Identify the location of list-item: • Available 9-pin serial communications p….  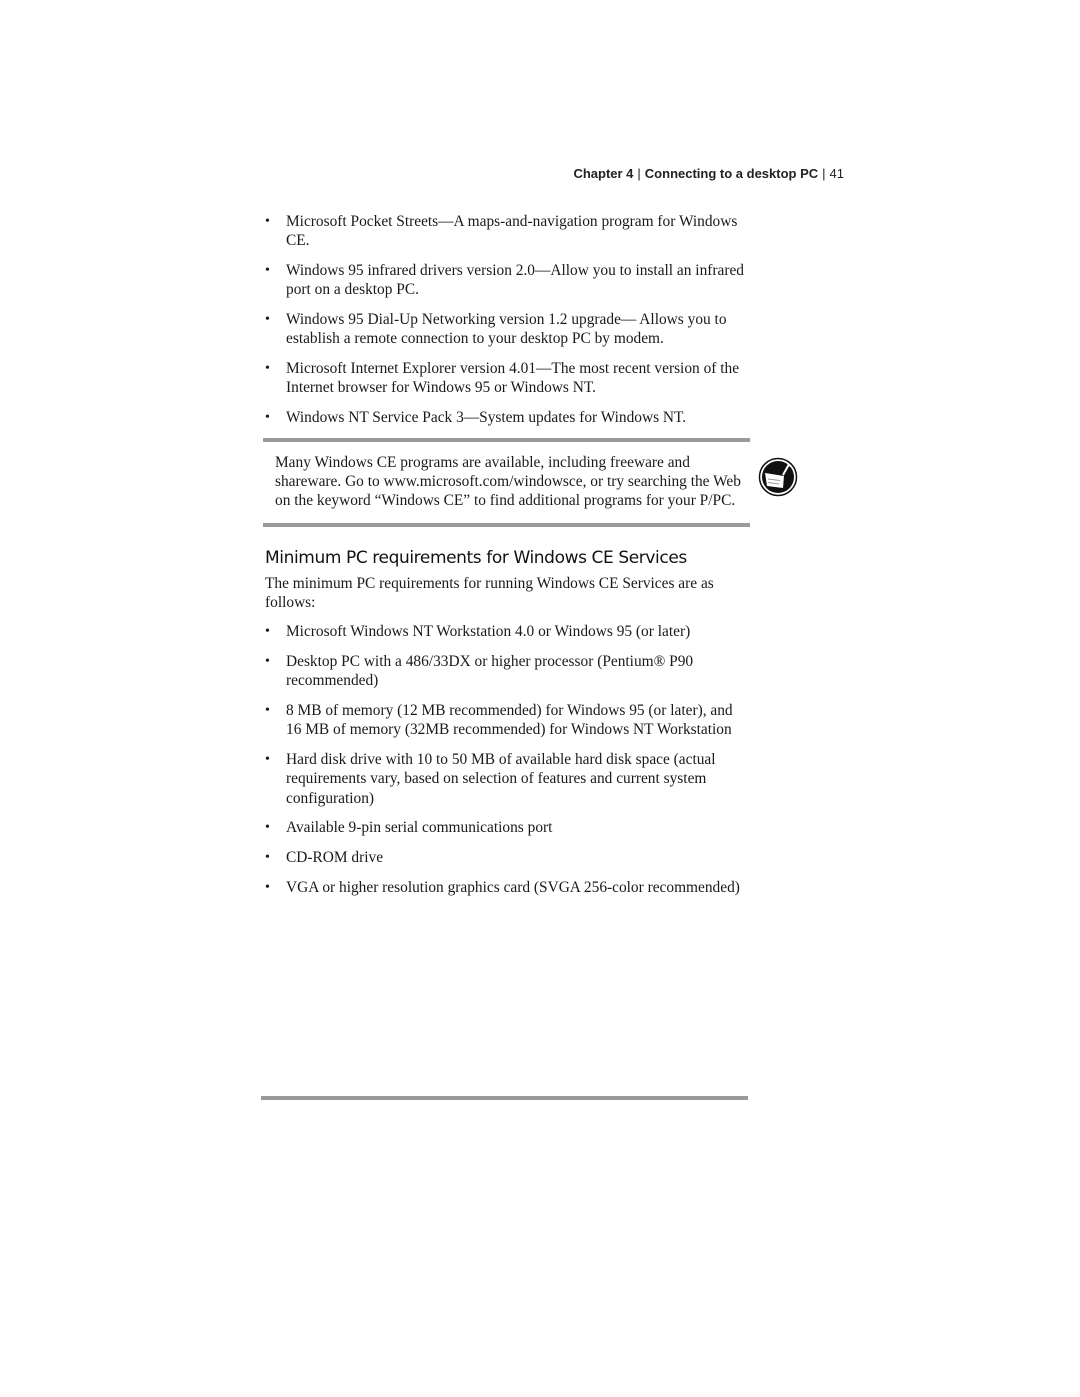
(507, 827).